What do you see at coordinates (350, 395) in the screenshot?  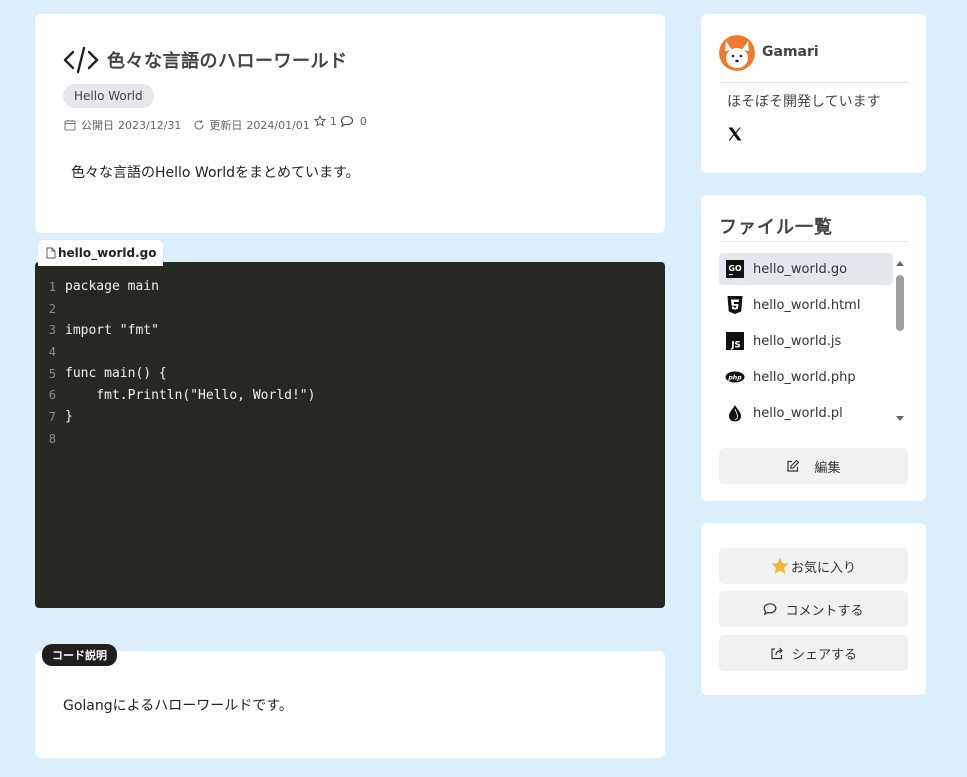 I see `code-line: 6 fmt.Println("Hello, World!")` at bounding box center [350, 395].